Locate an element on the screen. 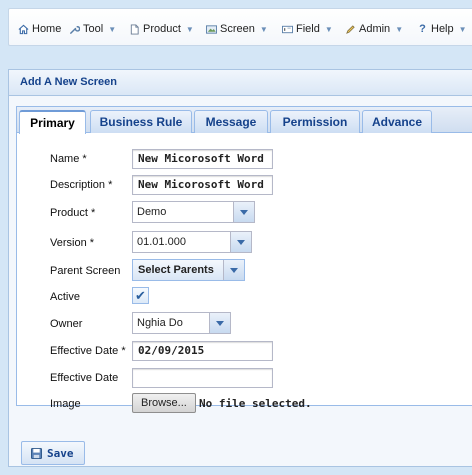  image-label: Image is located at coordinates (65, 404).